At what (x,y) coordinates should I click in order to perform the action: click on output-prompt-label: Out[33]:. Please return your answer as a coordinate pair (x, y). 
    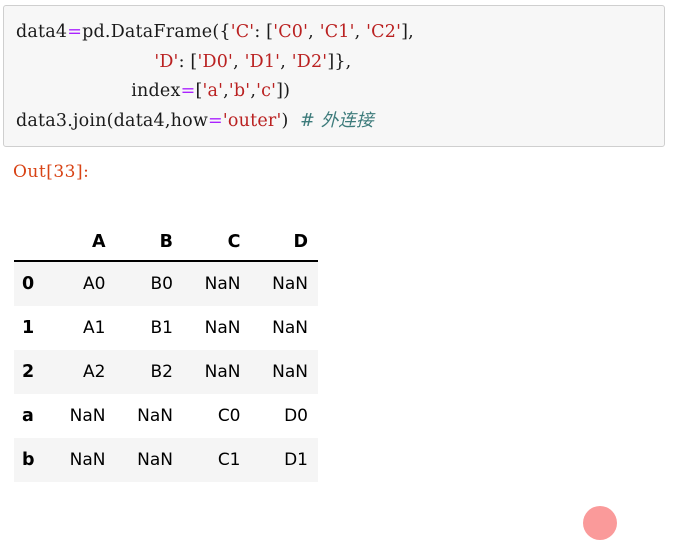
    Looking at the image, I should click on (51, 172).